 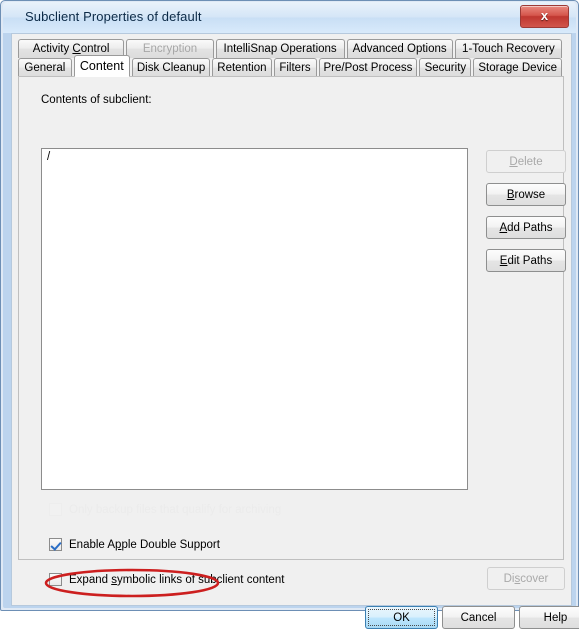 What do you see at coordinates (96, 100) in the screenshot?
I see `contents-of-subclient-label: Contents of subclient:` at bounding box center [96, 100].